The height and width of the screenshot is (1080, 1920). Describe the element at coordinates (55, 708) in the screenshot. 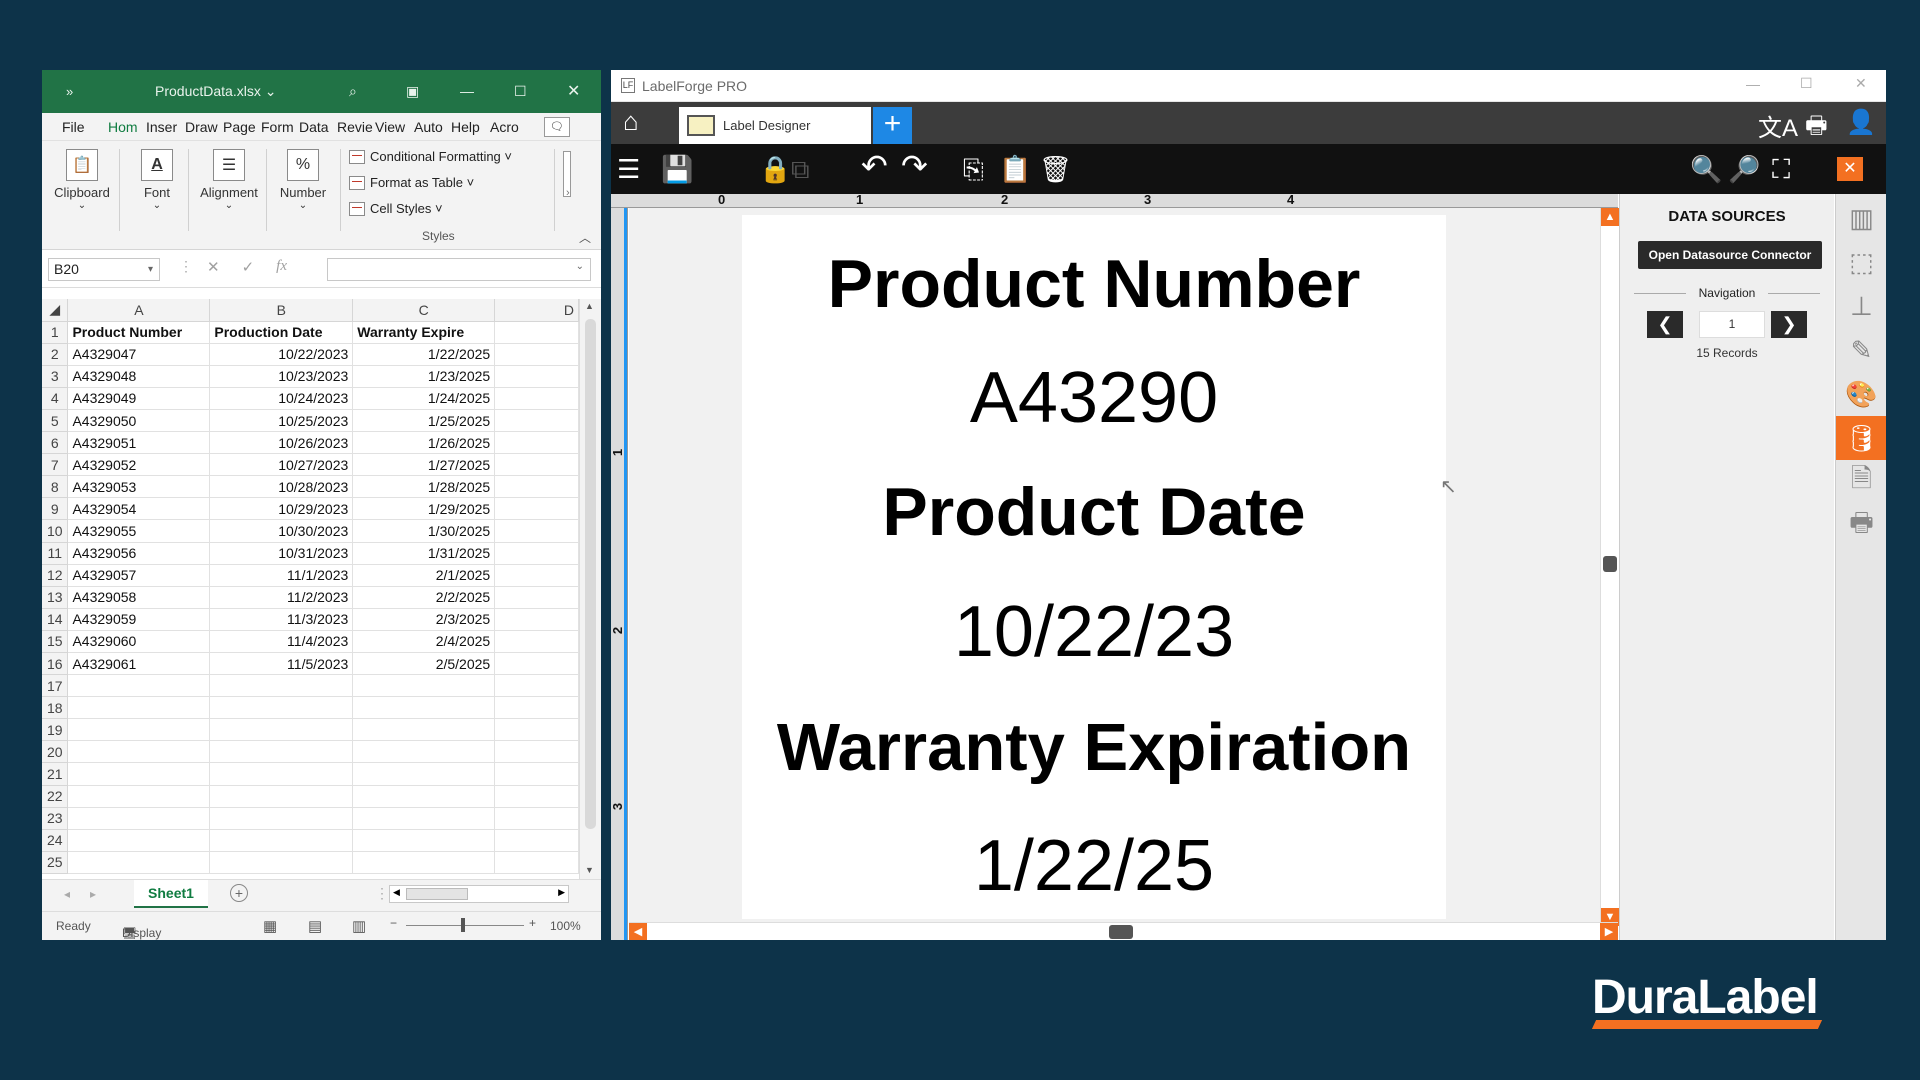

I see `row-header: 18` at that location.